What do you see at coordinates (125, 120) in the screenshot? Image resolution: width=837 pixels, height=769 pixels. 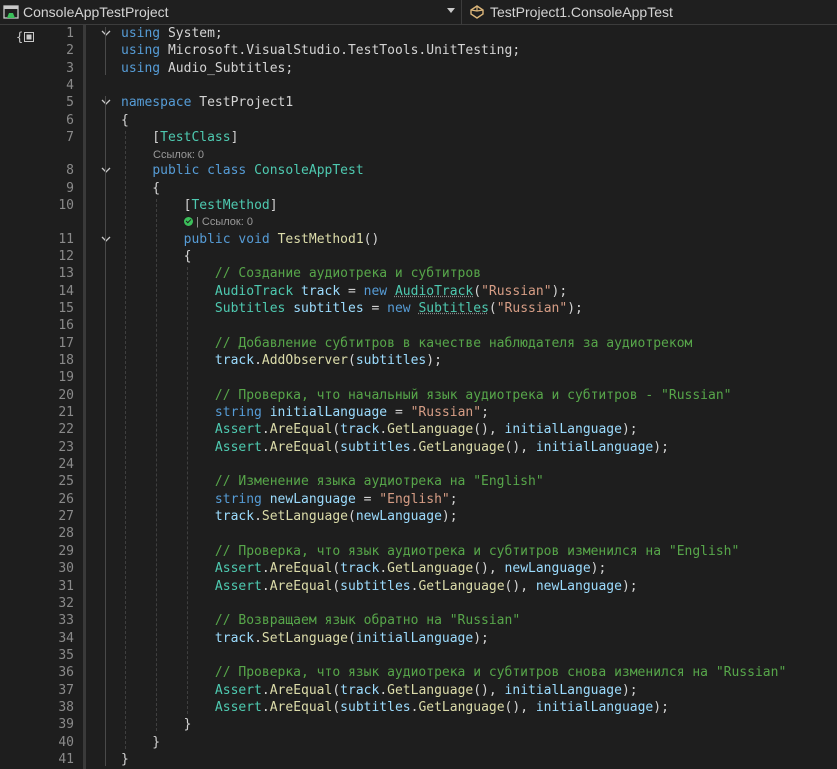 I see `code-text: {` at bounding box center [125, 120].